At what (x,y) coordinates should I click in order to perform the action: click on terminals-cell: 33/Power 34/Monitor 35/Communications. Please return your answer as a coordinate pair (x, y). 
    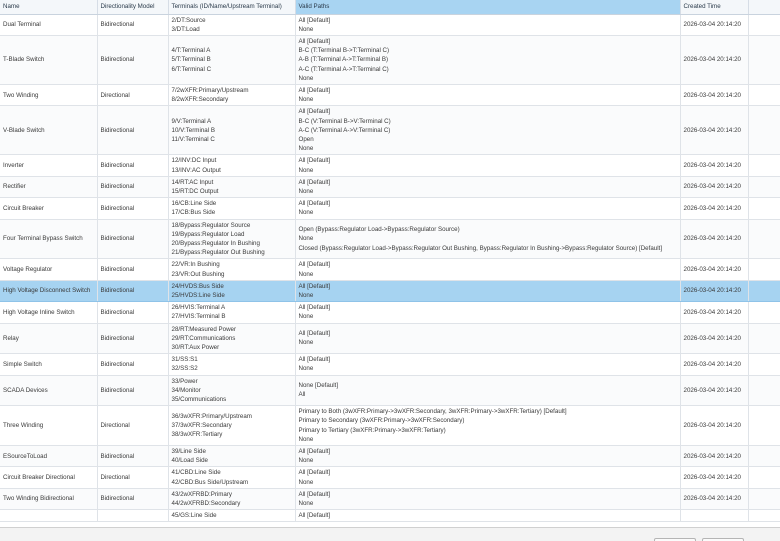
    Looking at the image, I should click on (232, 391).